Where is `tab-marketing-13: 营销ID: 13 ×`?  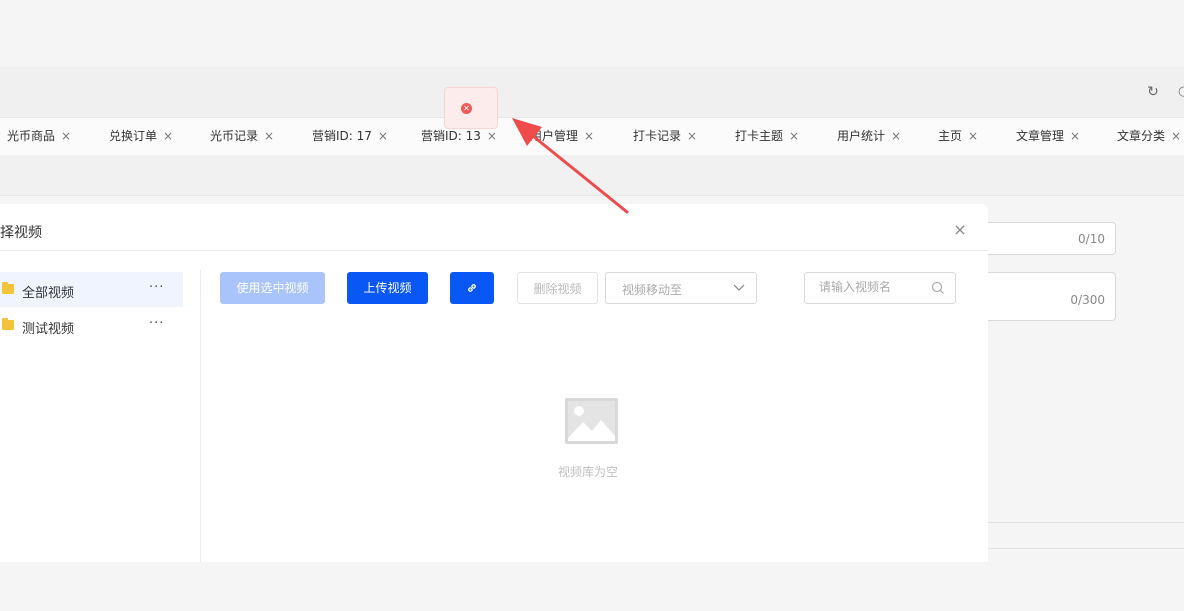
tab-marketing-13: 营销ID: 13 × is located at coordinates (459, 136).